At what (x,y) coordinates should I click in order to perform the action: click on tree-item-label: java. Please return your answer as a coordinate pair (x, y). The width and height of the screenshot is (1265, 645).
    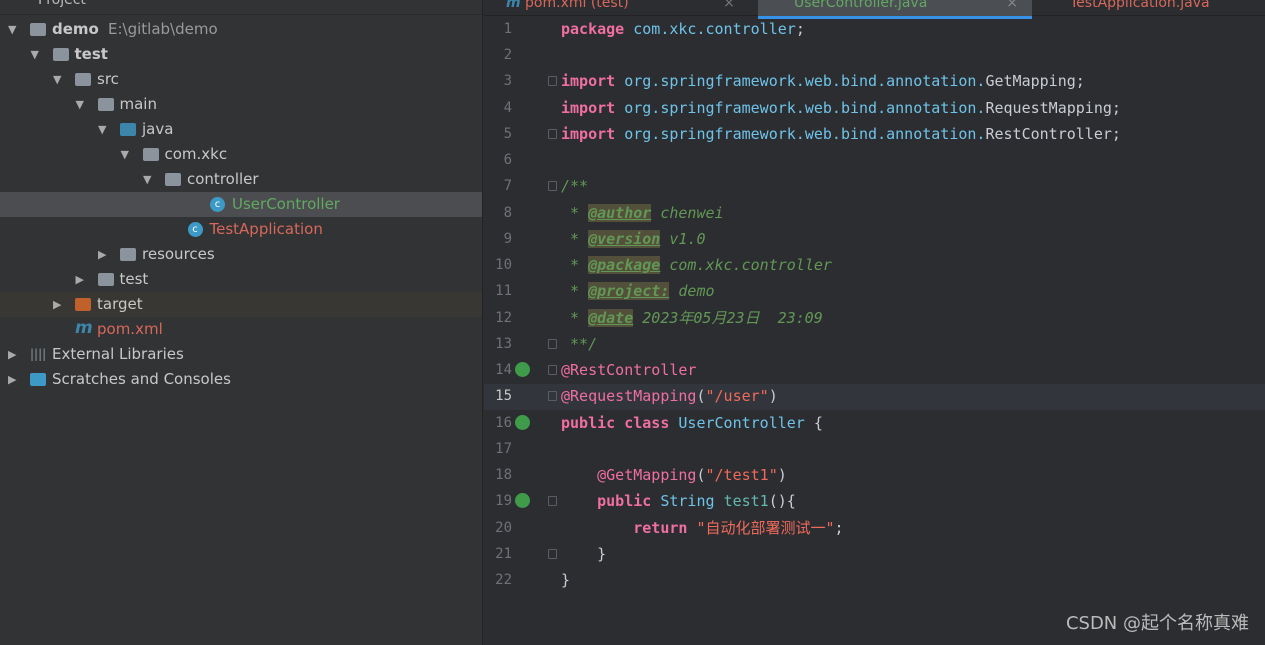
    Looking at the image, I should click on (158, 129).